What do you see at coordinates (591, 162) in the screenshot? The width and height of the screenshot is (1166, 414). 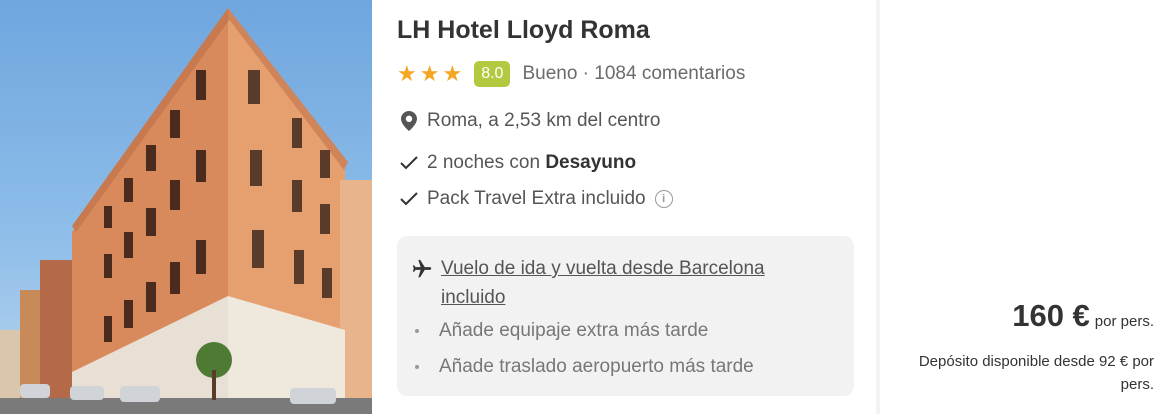 I see `board-type: Desayuno` at bounding box center [591, 162].